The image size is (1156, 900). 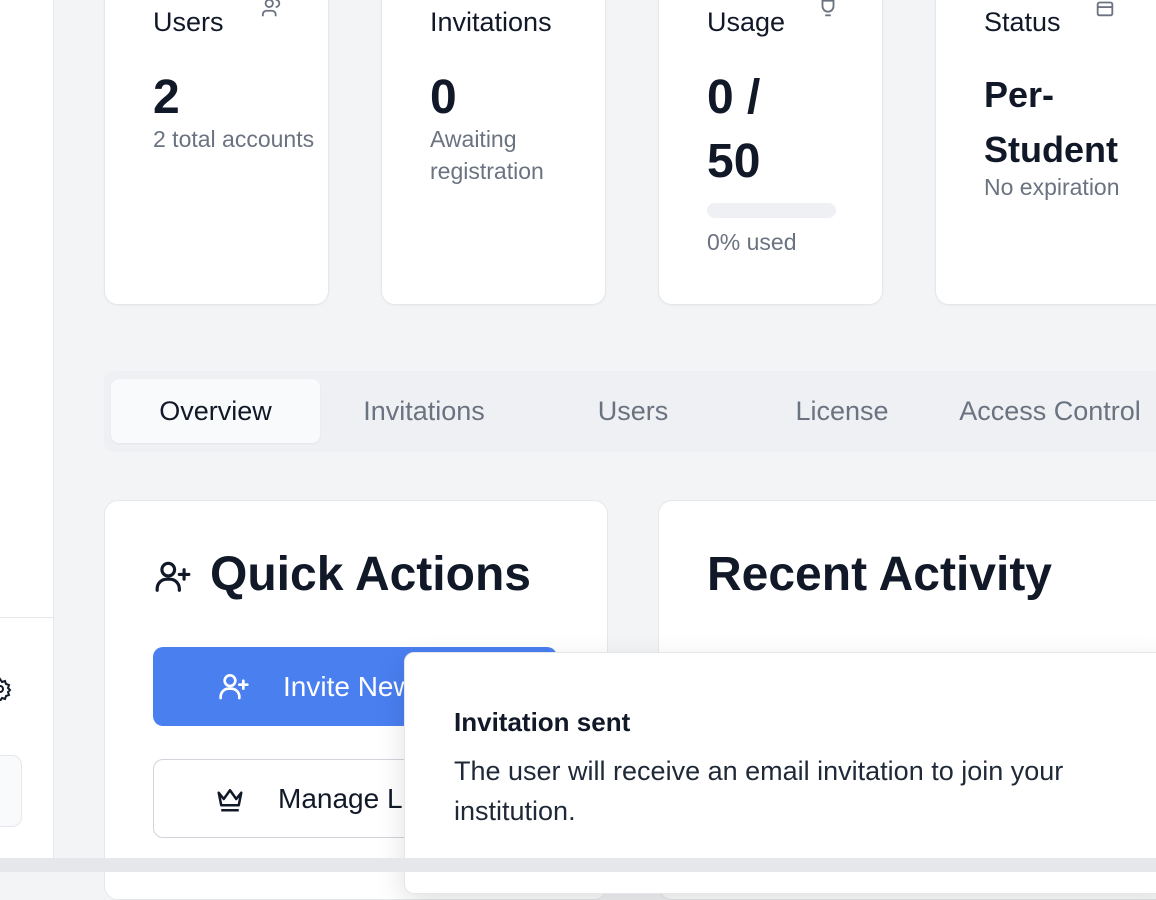 I want to click on bottom-edge, so click(x=578, y=865).